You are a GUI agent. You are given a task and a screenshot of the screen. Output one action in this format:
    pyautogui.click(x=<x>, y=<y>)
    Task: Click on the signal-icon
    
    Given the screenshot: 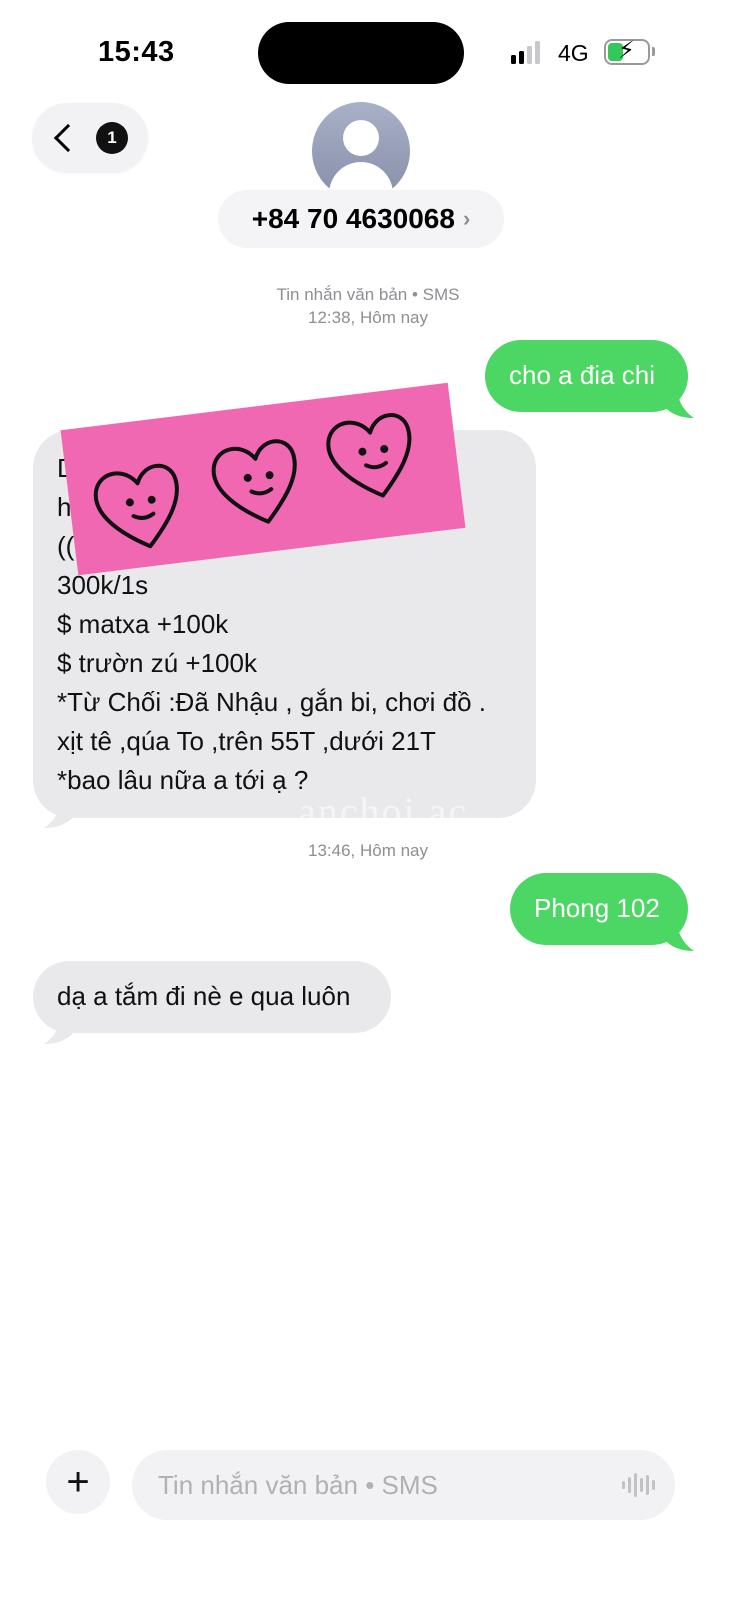 What is the action you would take?
    pyautogui.click(x=525, y=52)
    